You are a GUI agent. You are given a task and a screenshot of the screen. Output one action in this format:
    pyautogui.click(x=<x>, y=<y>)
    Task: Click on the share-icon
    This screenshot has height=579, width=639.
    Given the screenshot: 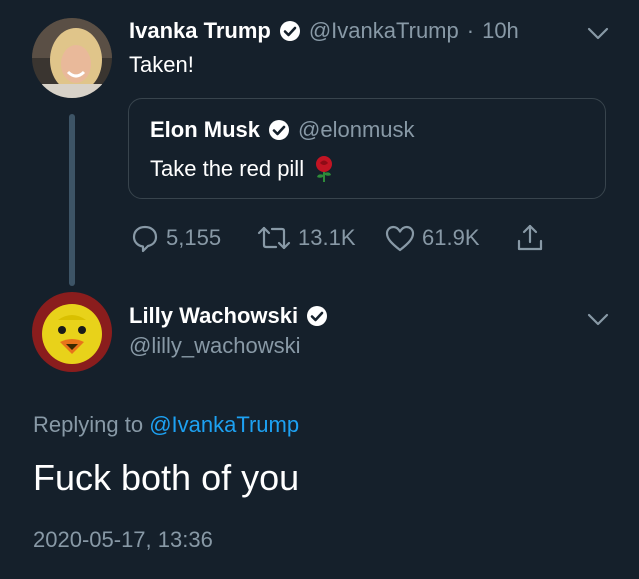 What is the action you would take?
    pyautogui.click(x=530, y=238)
    